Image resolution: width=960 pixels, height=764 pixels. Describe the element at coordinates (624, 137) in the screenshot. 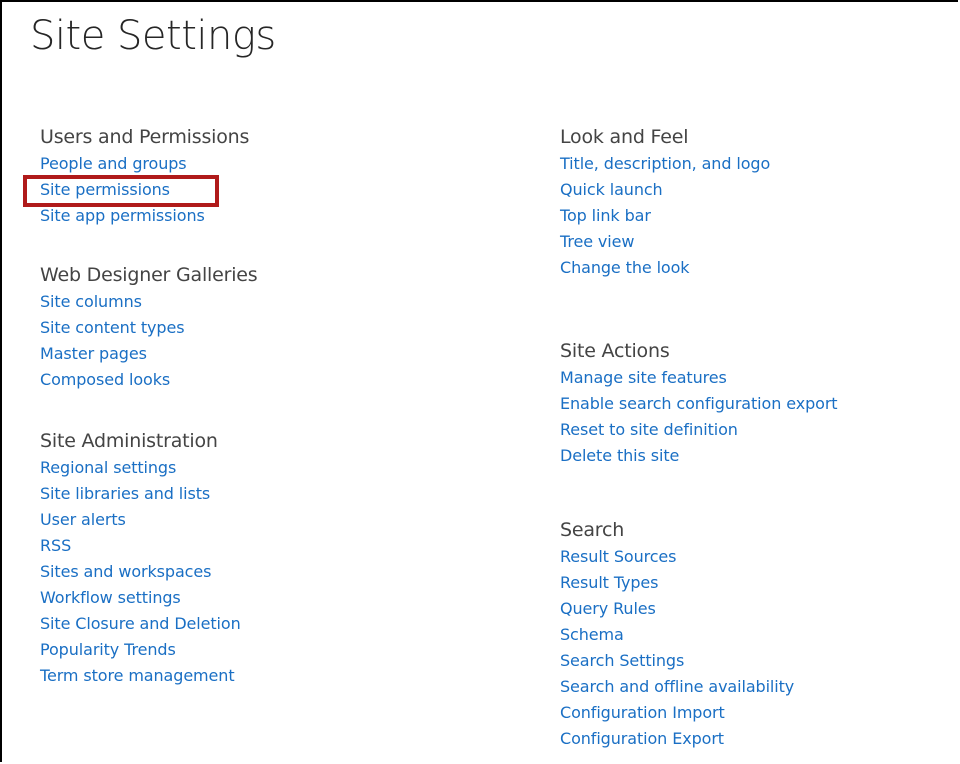

I see `group-title-look-and-feel: Look and Feel` at that location.